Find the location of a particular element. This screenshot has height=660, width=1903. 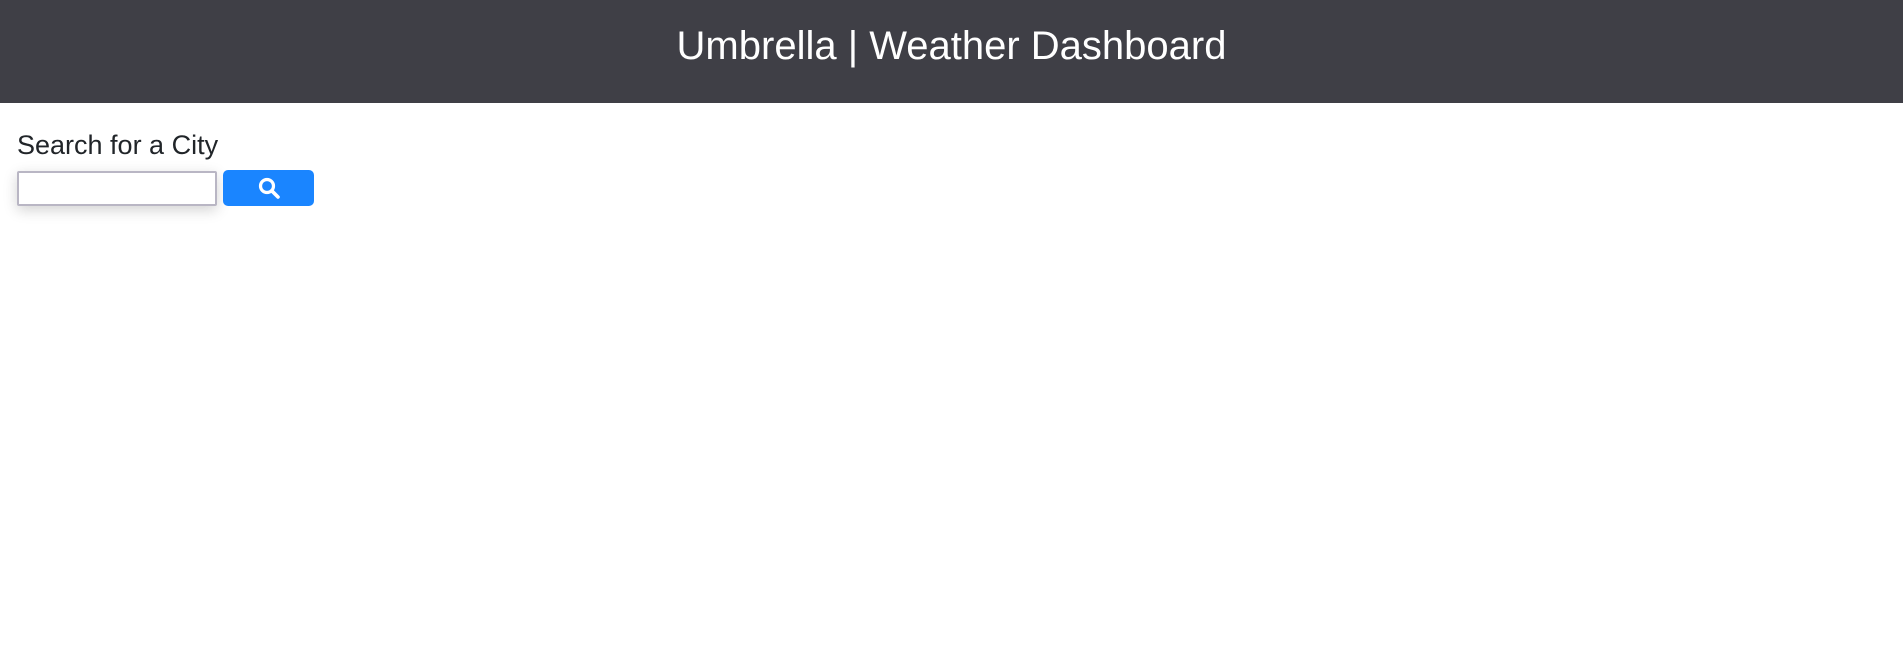

search-row is located at coordinates (165, 188).